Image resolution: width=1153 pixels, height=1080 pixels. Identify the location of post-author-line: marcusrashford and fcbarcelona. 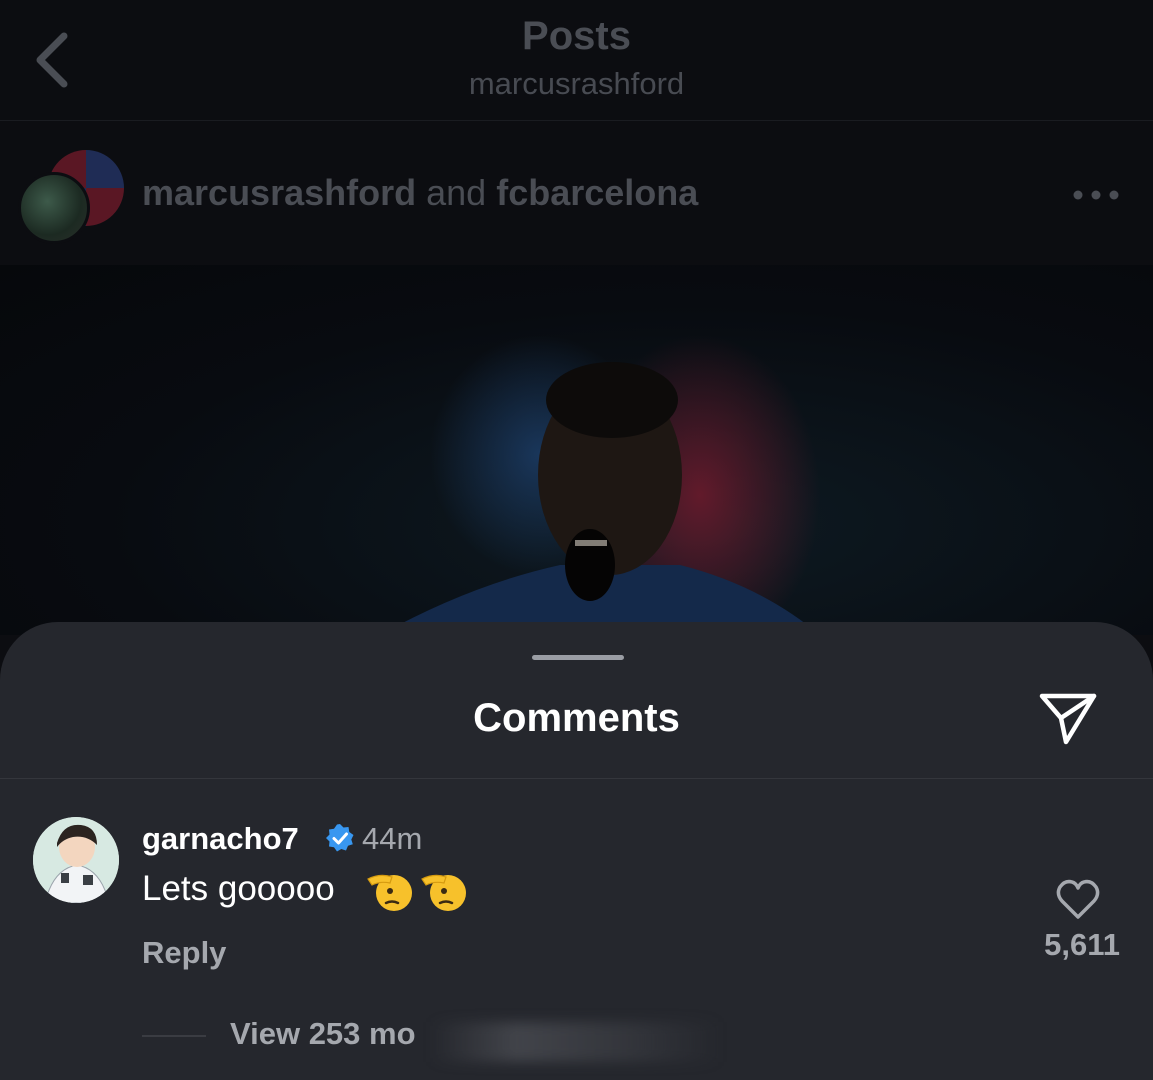
(420, 193).